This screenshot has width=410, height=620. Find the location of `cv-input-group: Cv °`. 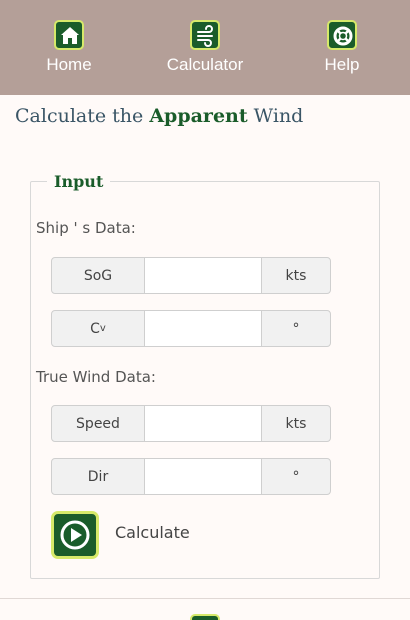

cv-input-group: Cv ° is located at coordinates (191, 328).